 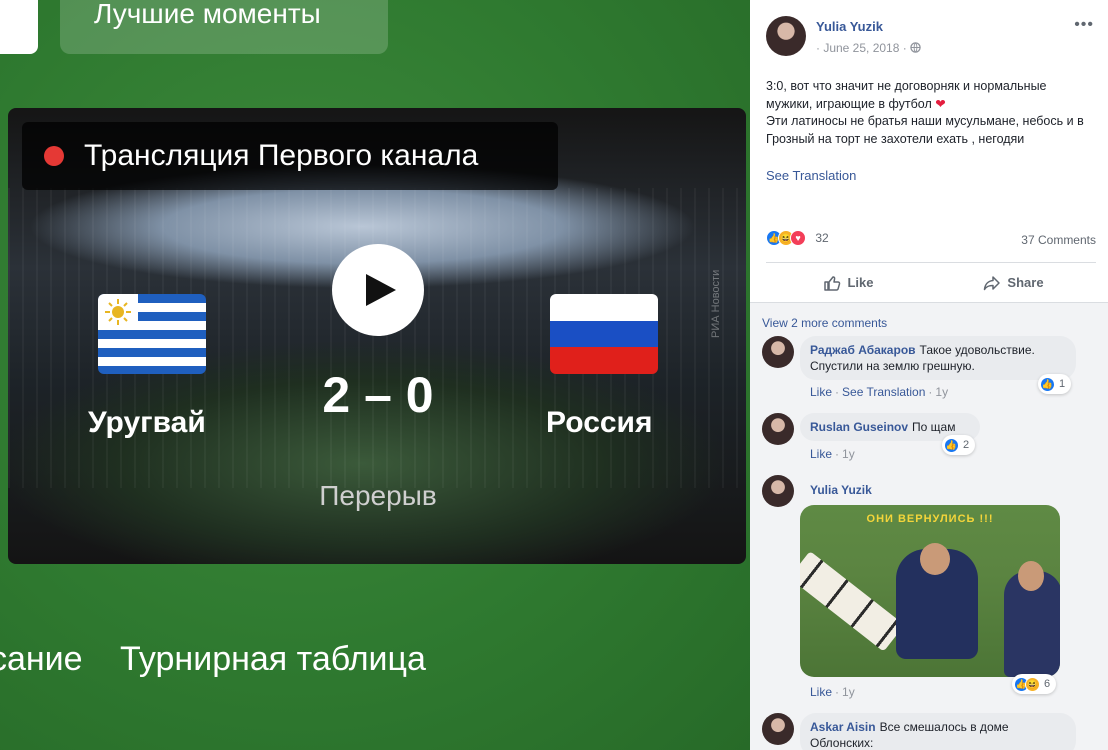 What do you see at coordinates (273, 659) in the screenshot?
I see `tab-standings: Турнирная таблица` at bounding box center [273, 659].